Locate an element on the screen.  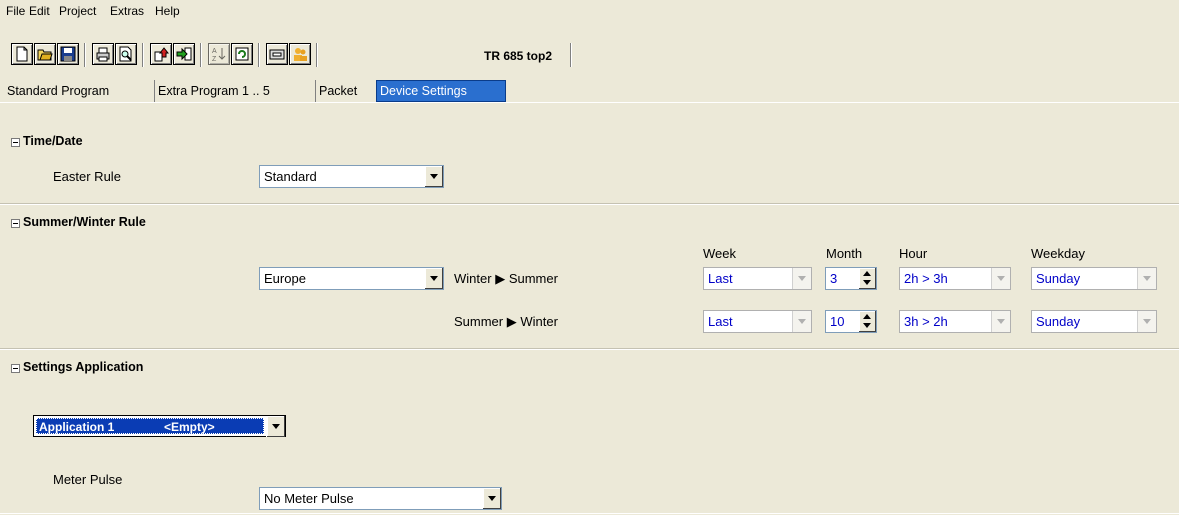
collapse-summer-winter-icon is located at coordinates (15, 223).